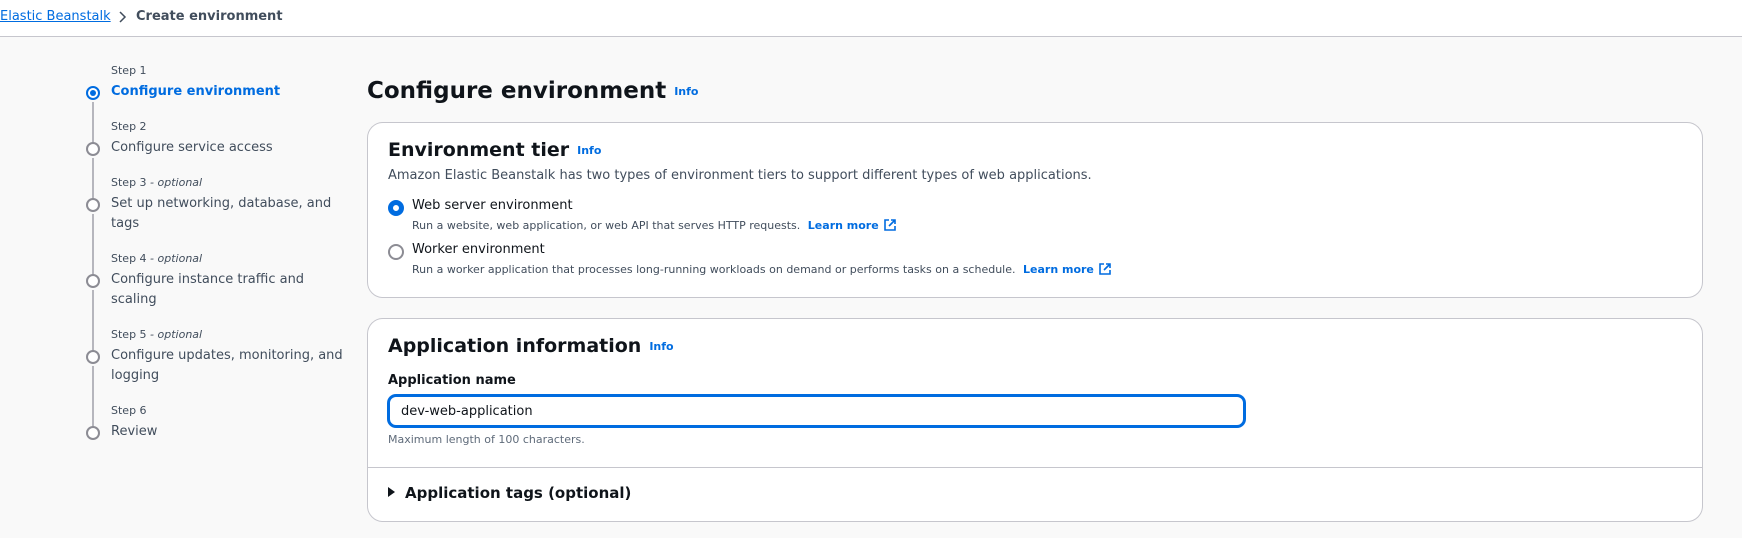 This screenshot has height=538, width=1742. What do you see at coordinates (661, 346) in the screenshot?
I see `application-information-info-link: Info` at bounding box center [661, 346].